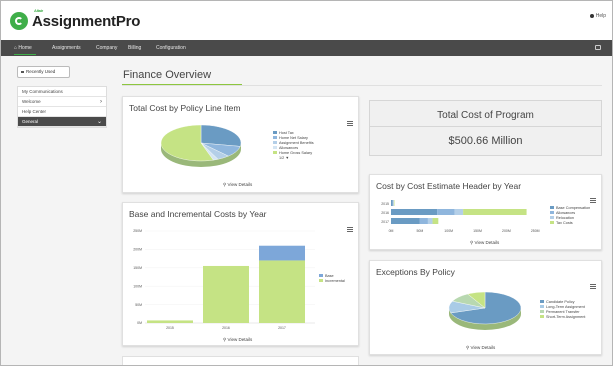 The width and height of the screenshot is (613, 366). What do you see at coordinates (25, 48) in the screenshot?
I see `nav-home-label: Home` at bounding box center [25, 48].